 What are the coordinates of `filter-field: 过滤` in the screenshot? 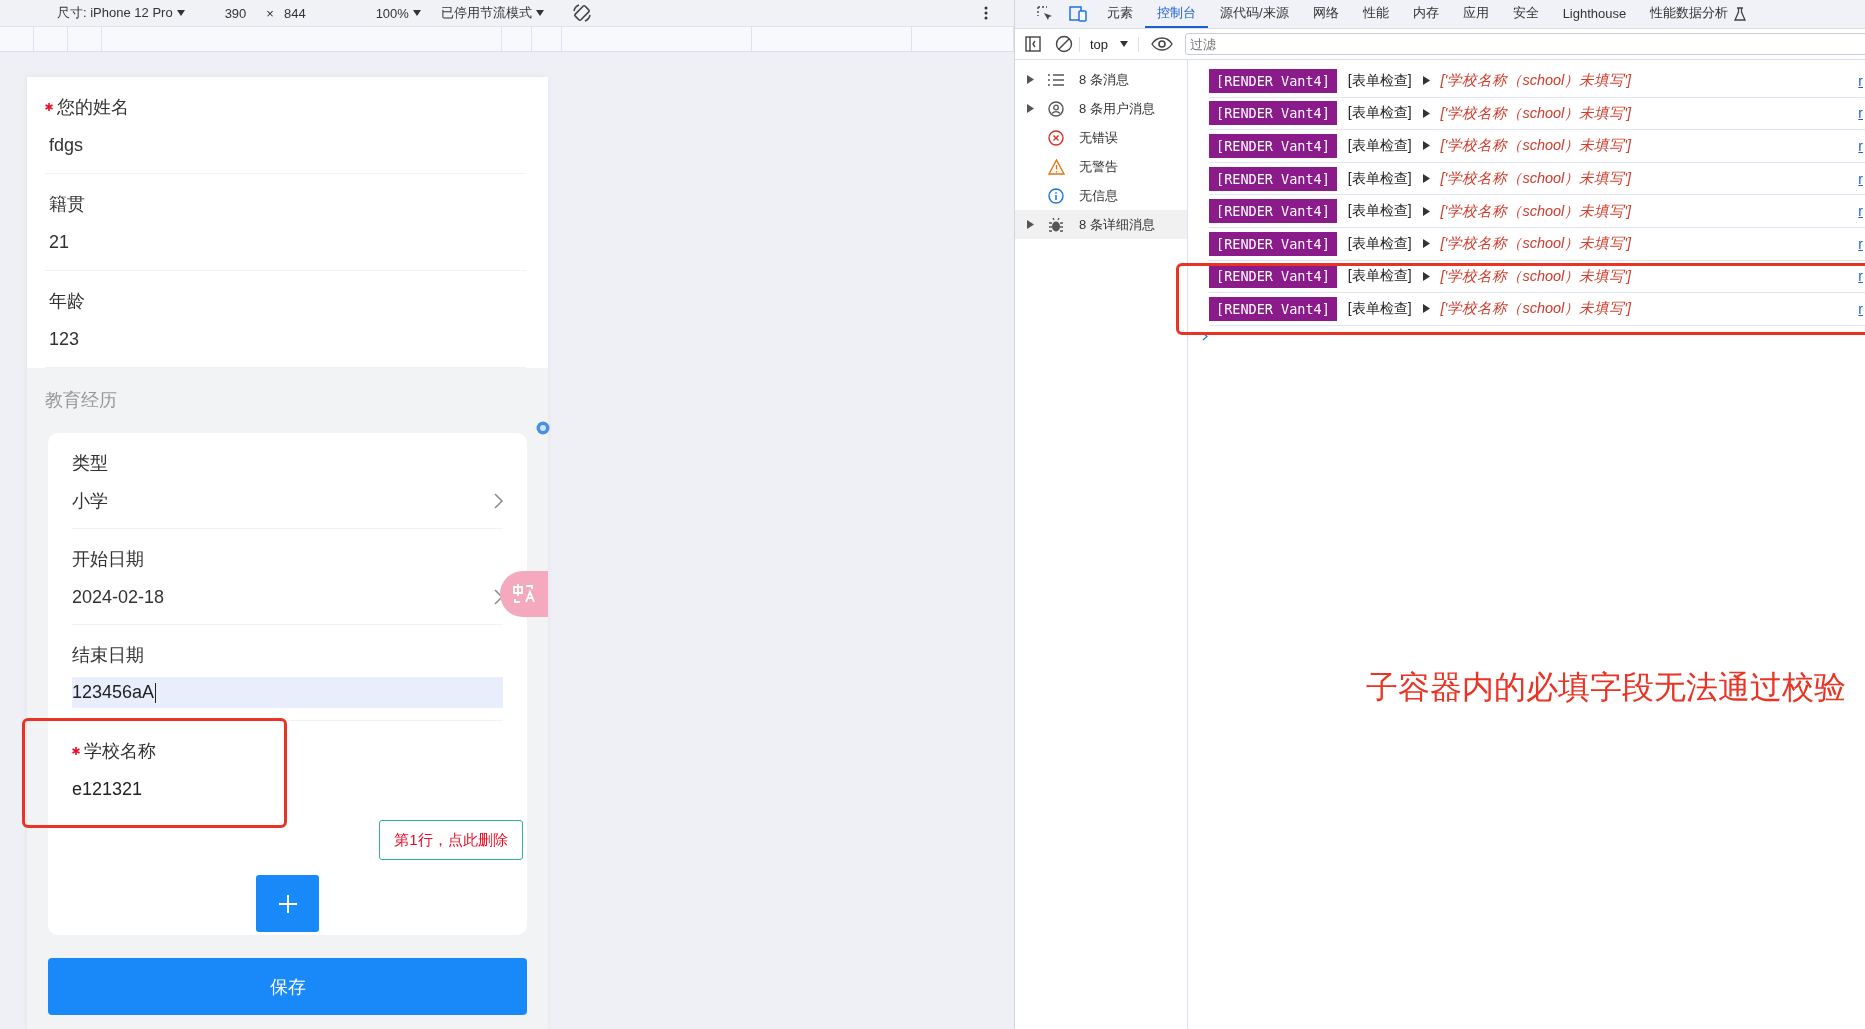 It's located at (1525, 44).